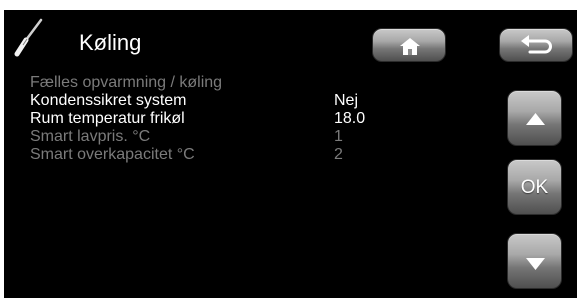  What do you see at coordinates (260, 101) in the screenshot?
I see `setting-row-kondenssikret-system: Kondenssikret system Nej` at bounding box center [260, 101].